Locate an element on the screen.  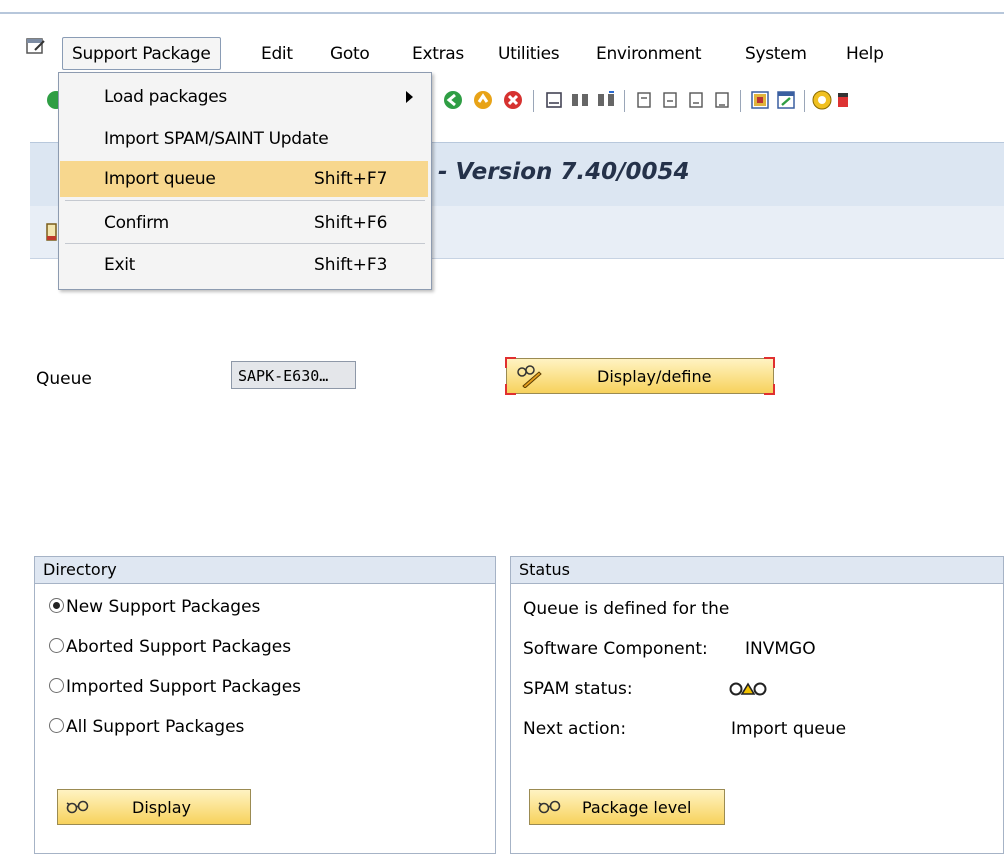
menu-item-shortcut: Shift+F6 is located at coordinates (351, 223).